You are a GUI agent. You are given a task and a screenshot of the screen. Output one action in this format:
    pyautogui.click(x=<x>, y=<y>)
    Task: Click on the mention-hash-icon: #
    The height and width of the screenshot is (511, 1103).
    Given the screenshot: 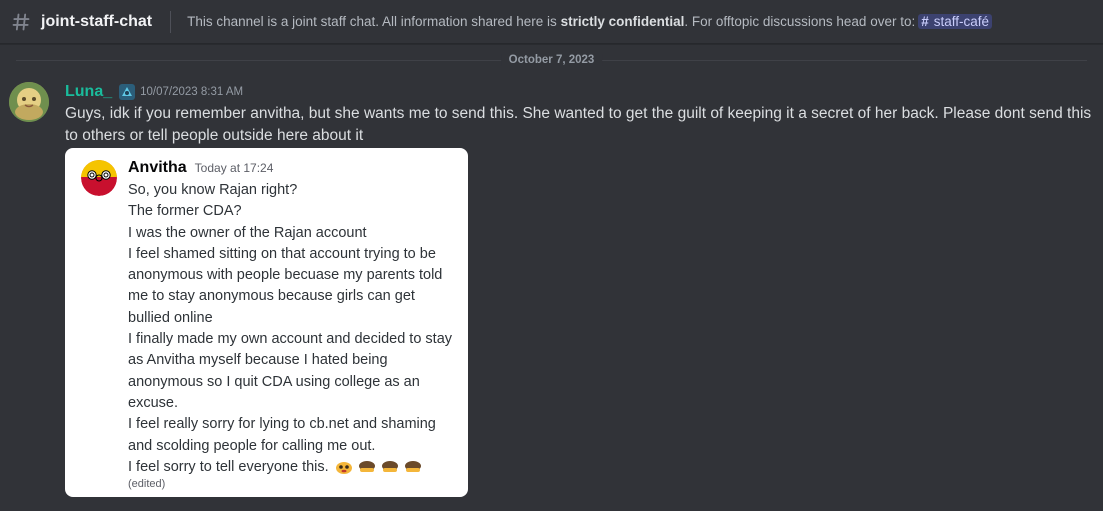 What is the action you would take?
    pyautogui.click(x=925, y=21)
    